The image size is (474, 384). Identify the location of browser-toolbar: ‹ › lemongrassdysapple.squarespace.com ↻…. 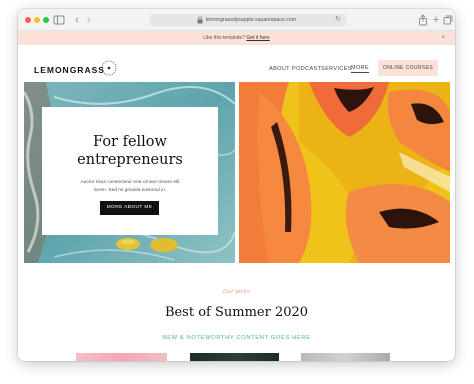
(236, 20).